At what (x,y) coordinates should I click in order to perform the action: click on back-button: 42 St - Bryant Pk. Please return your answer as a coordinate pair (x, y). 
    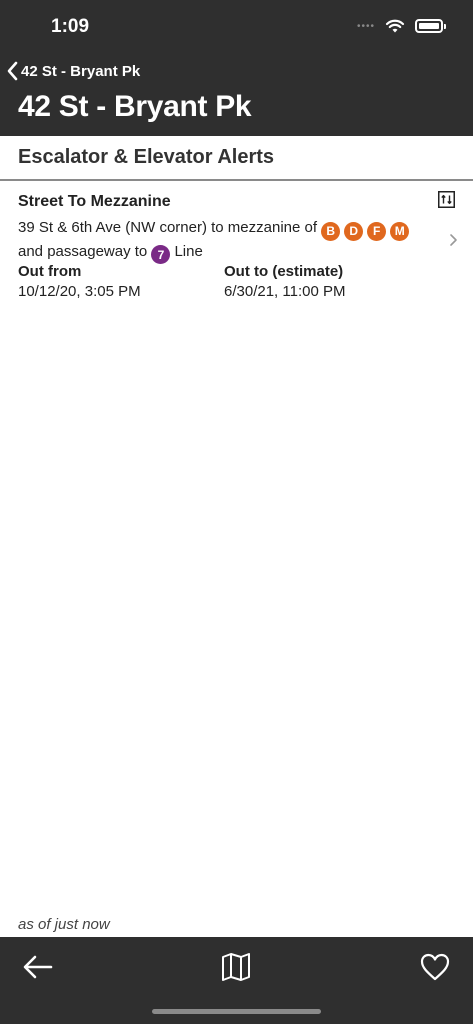
    Looking at the image, I should click on (73, 71).